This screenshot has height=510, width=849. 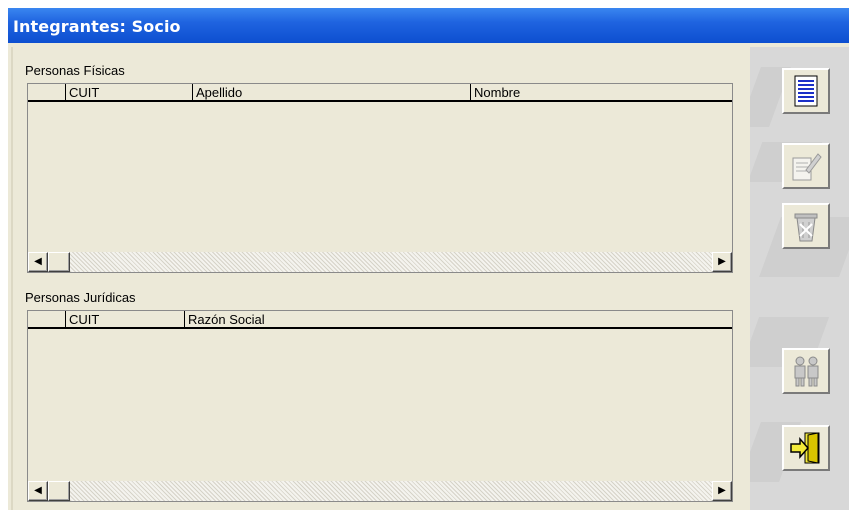 I want to click on personas-juridicas-header: CUIT Razón Social, so click(x=380, y=320).